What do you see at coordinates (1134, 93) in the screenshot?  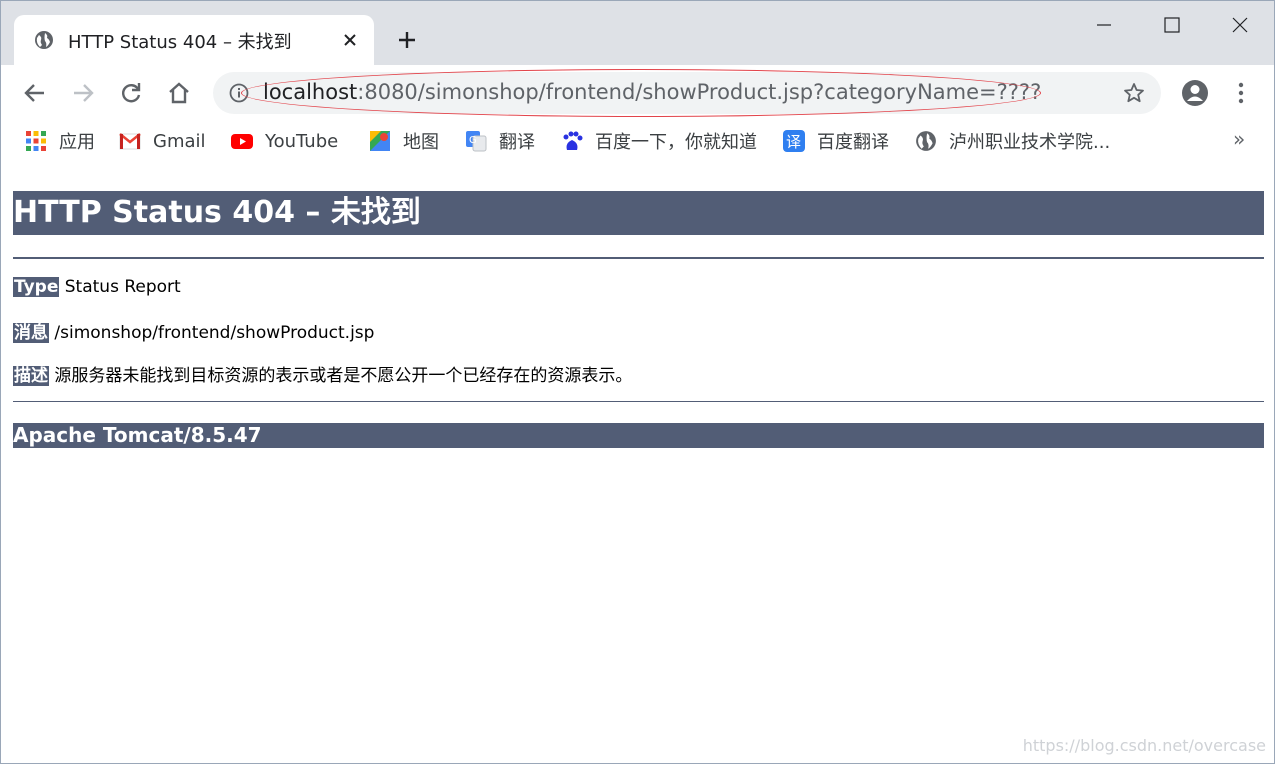 I see `bookmark-star-icon` at bounding box center [1134, 93].